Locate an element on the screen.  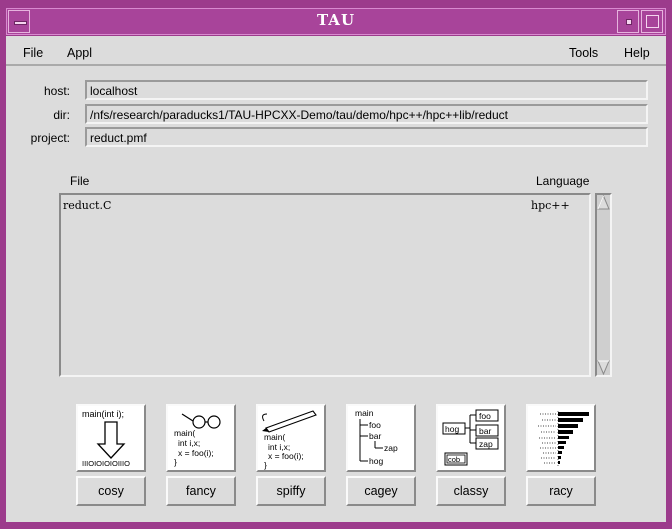
scroll-down-arrow-icon is located at coordinates (603, 367).